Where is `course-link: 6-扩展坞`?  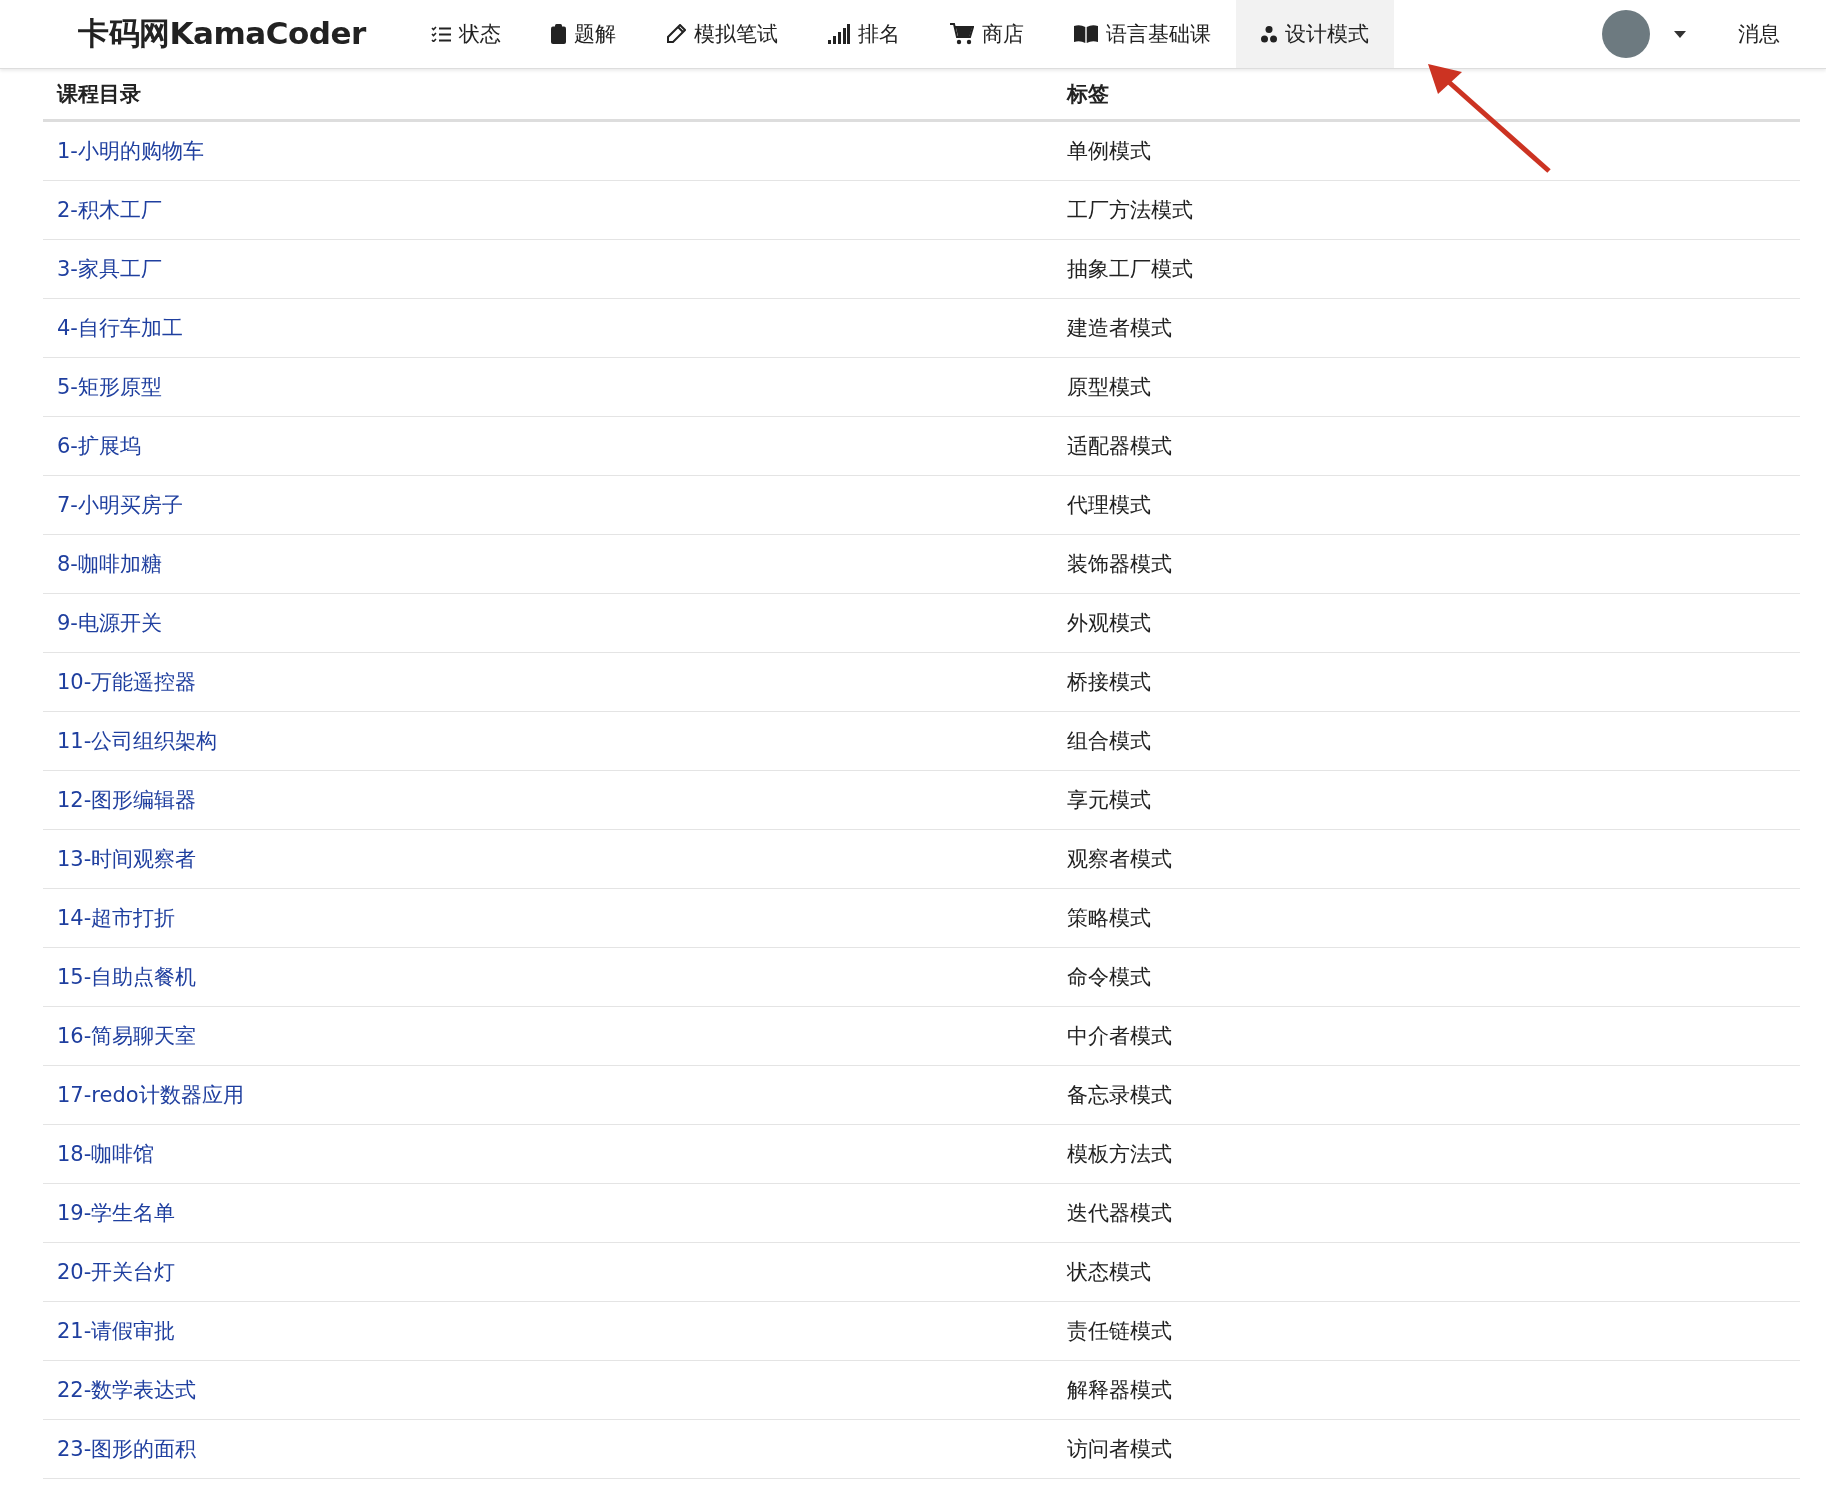 course-link: 6-扩展坞 is located at coordinates (99, 446).